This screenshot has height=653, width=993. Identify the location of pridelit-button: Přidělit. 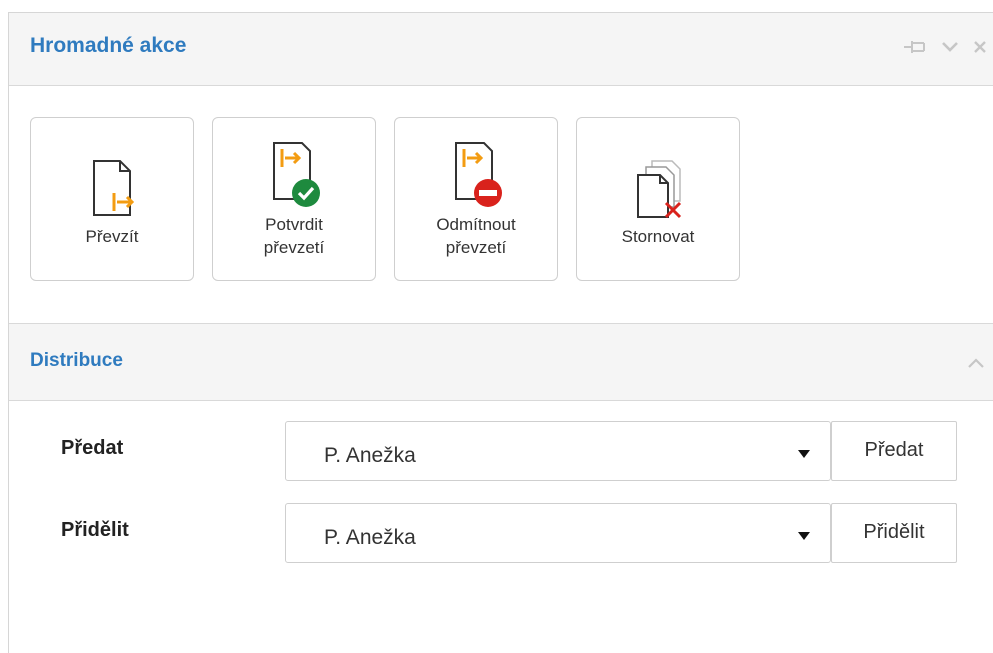
(894, 533).